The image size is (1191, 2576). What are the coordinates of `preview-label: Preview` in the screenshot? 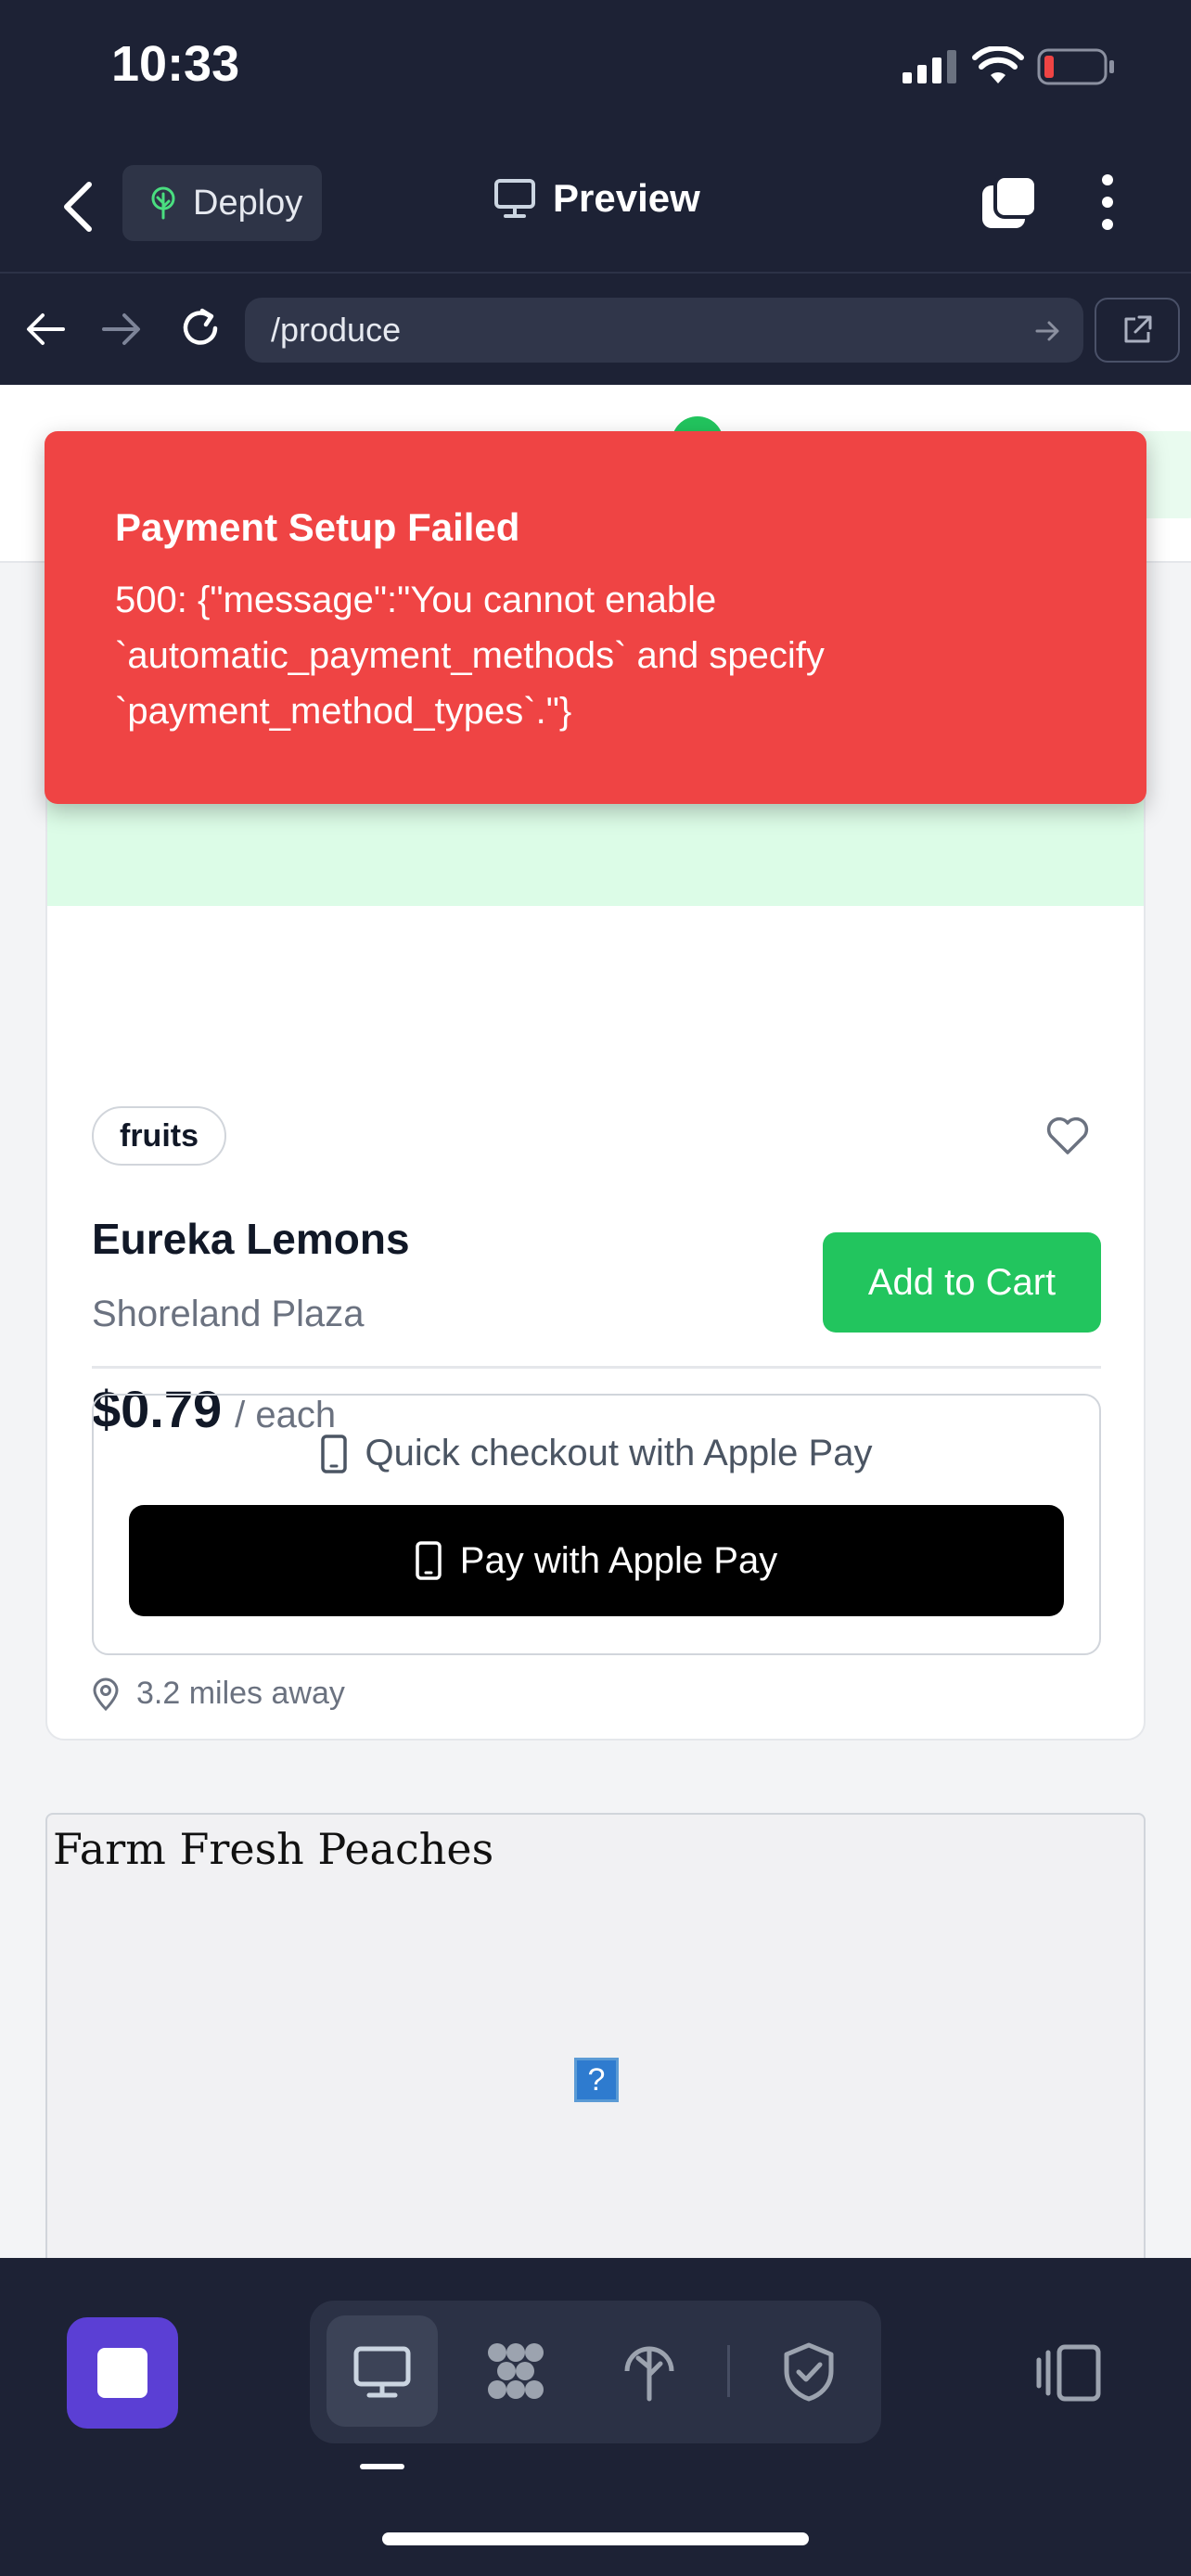 It's located at (626, 198).